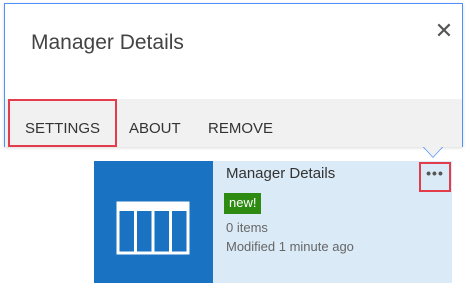 The height and width of the screenshot is (288, 475). I want to click on callout-beak, so click(433, 151).